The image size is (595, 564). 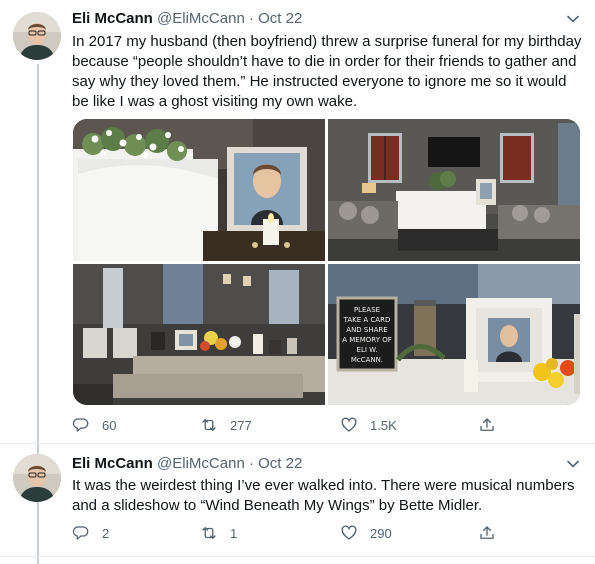 What do you see at coordinates (368, 425) in the screenshot?
I see `like-button: 1.5K` at bounding box center [368, 425].